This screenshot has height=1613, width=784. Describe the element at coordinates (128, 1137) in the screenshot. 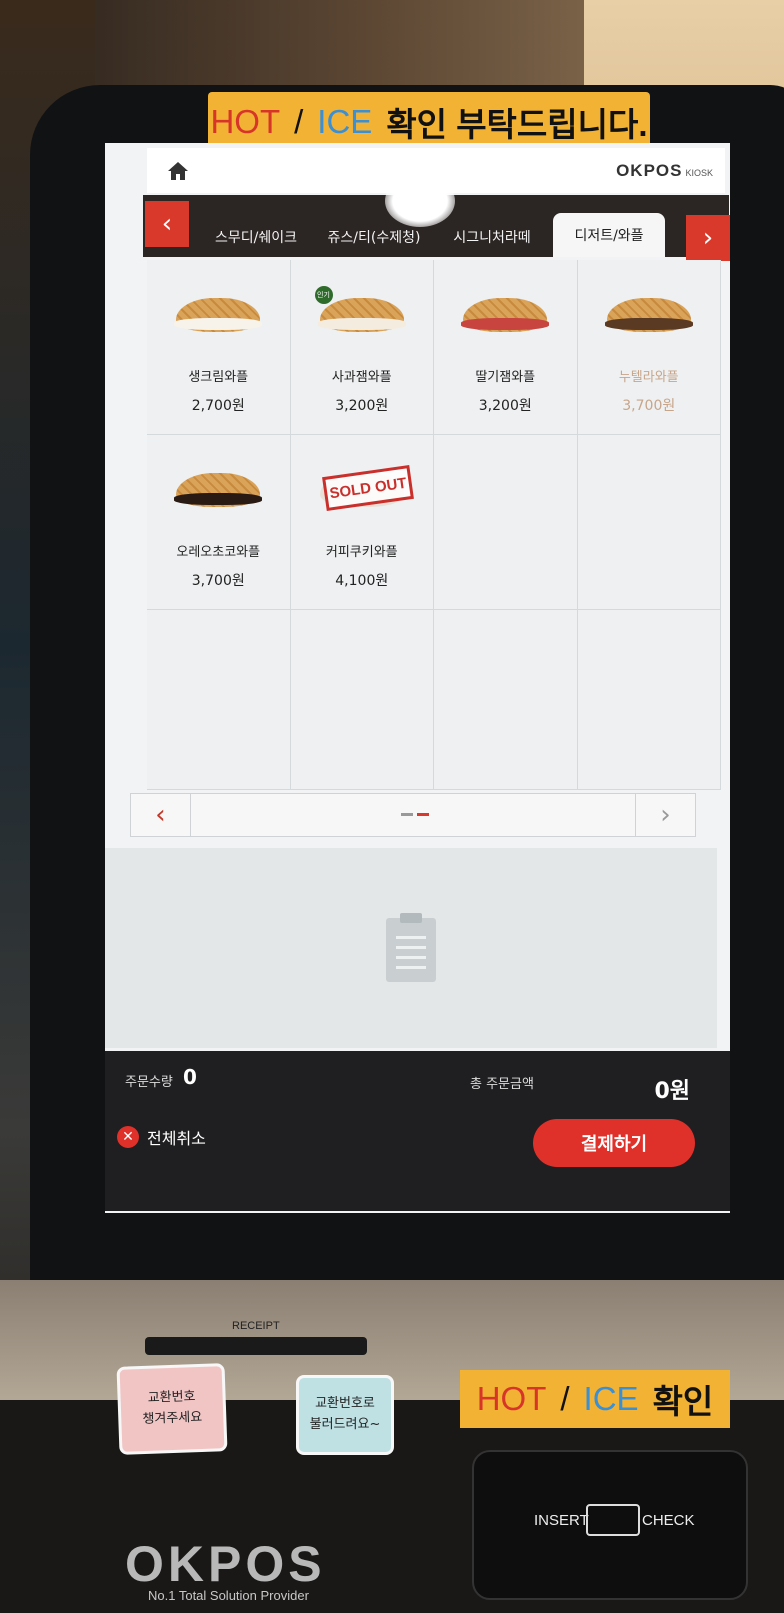

I see `close-icon: ✕` at that location.